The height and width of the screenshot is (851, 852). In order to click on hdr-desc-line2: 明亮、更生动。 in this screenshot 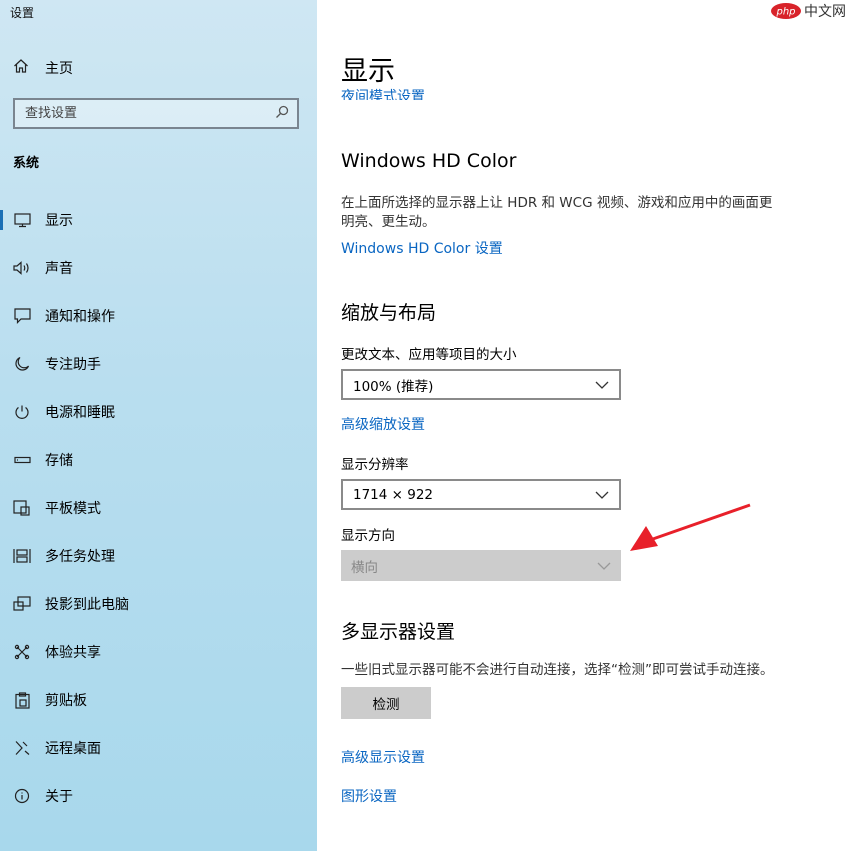, I will do `click(388, 222)`.